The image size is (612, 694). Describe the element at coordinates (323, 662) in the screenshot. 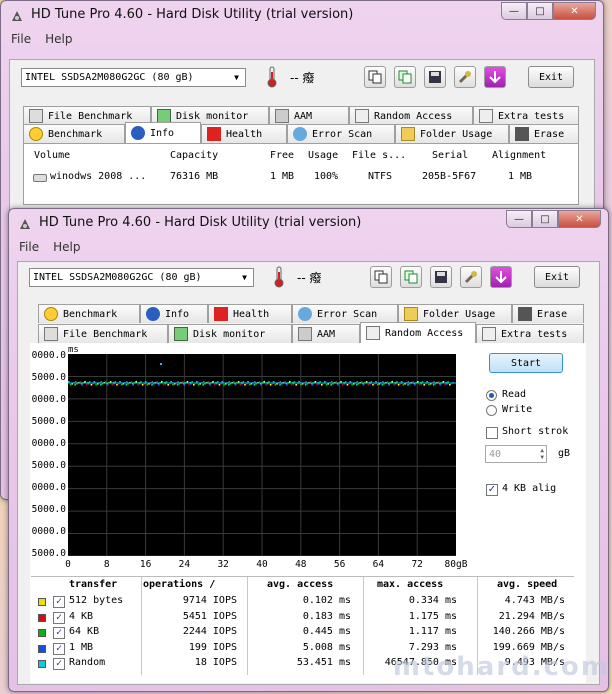

I see `result-avg: 53.451 ms` at that location.